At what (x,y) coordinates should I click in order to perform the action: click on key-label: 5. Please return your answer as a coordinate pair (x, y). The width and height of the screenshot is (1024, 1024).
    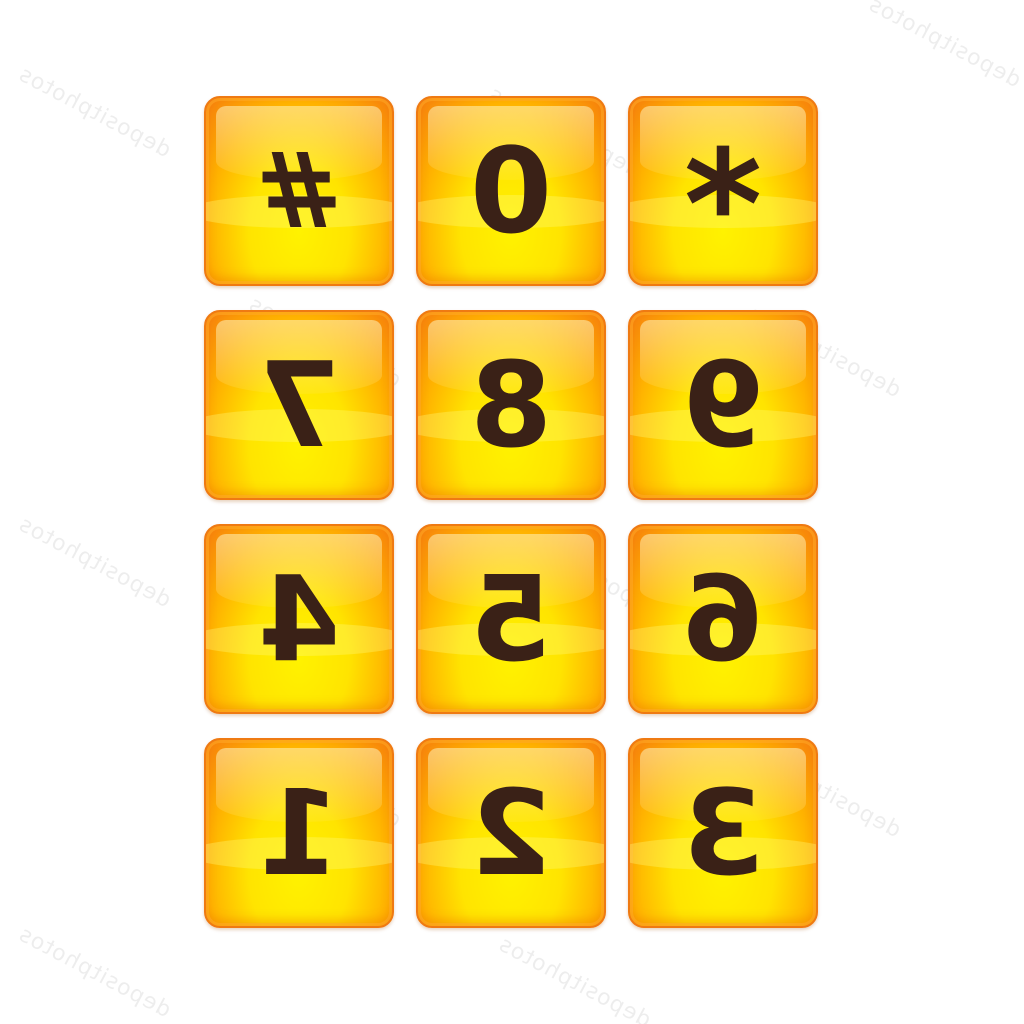
    Looking at the image, I should click on (511, 619).